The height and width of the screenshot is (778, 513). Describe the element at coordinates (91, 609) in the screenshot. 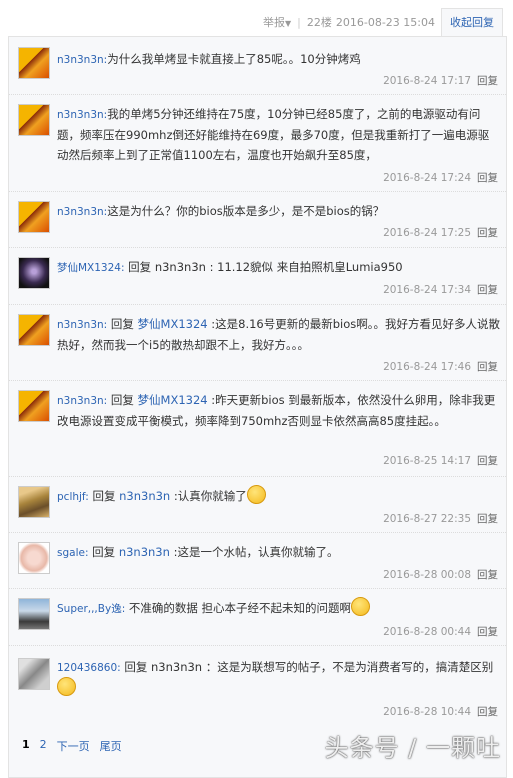

I see `username: Super,,,By逸:` at that location.